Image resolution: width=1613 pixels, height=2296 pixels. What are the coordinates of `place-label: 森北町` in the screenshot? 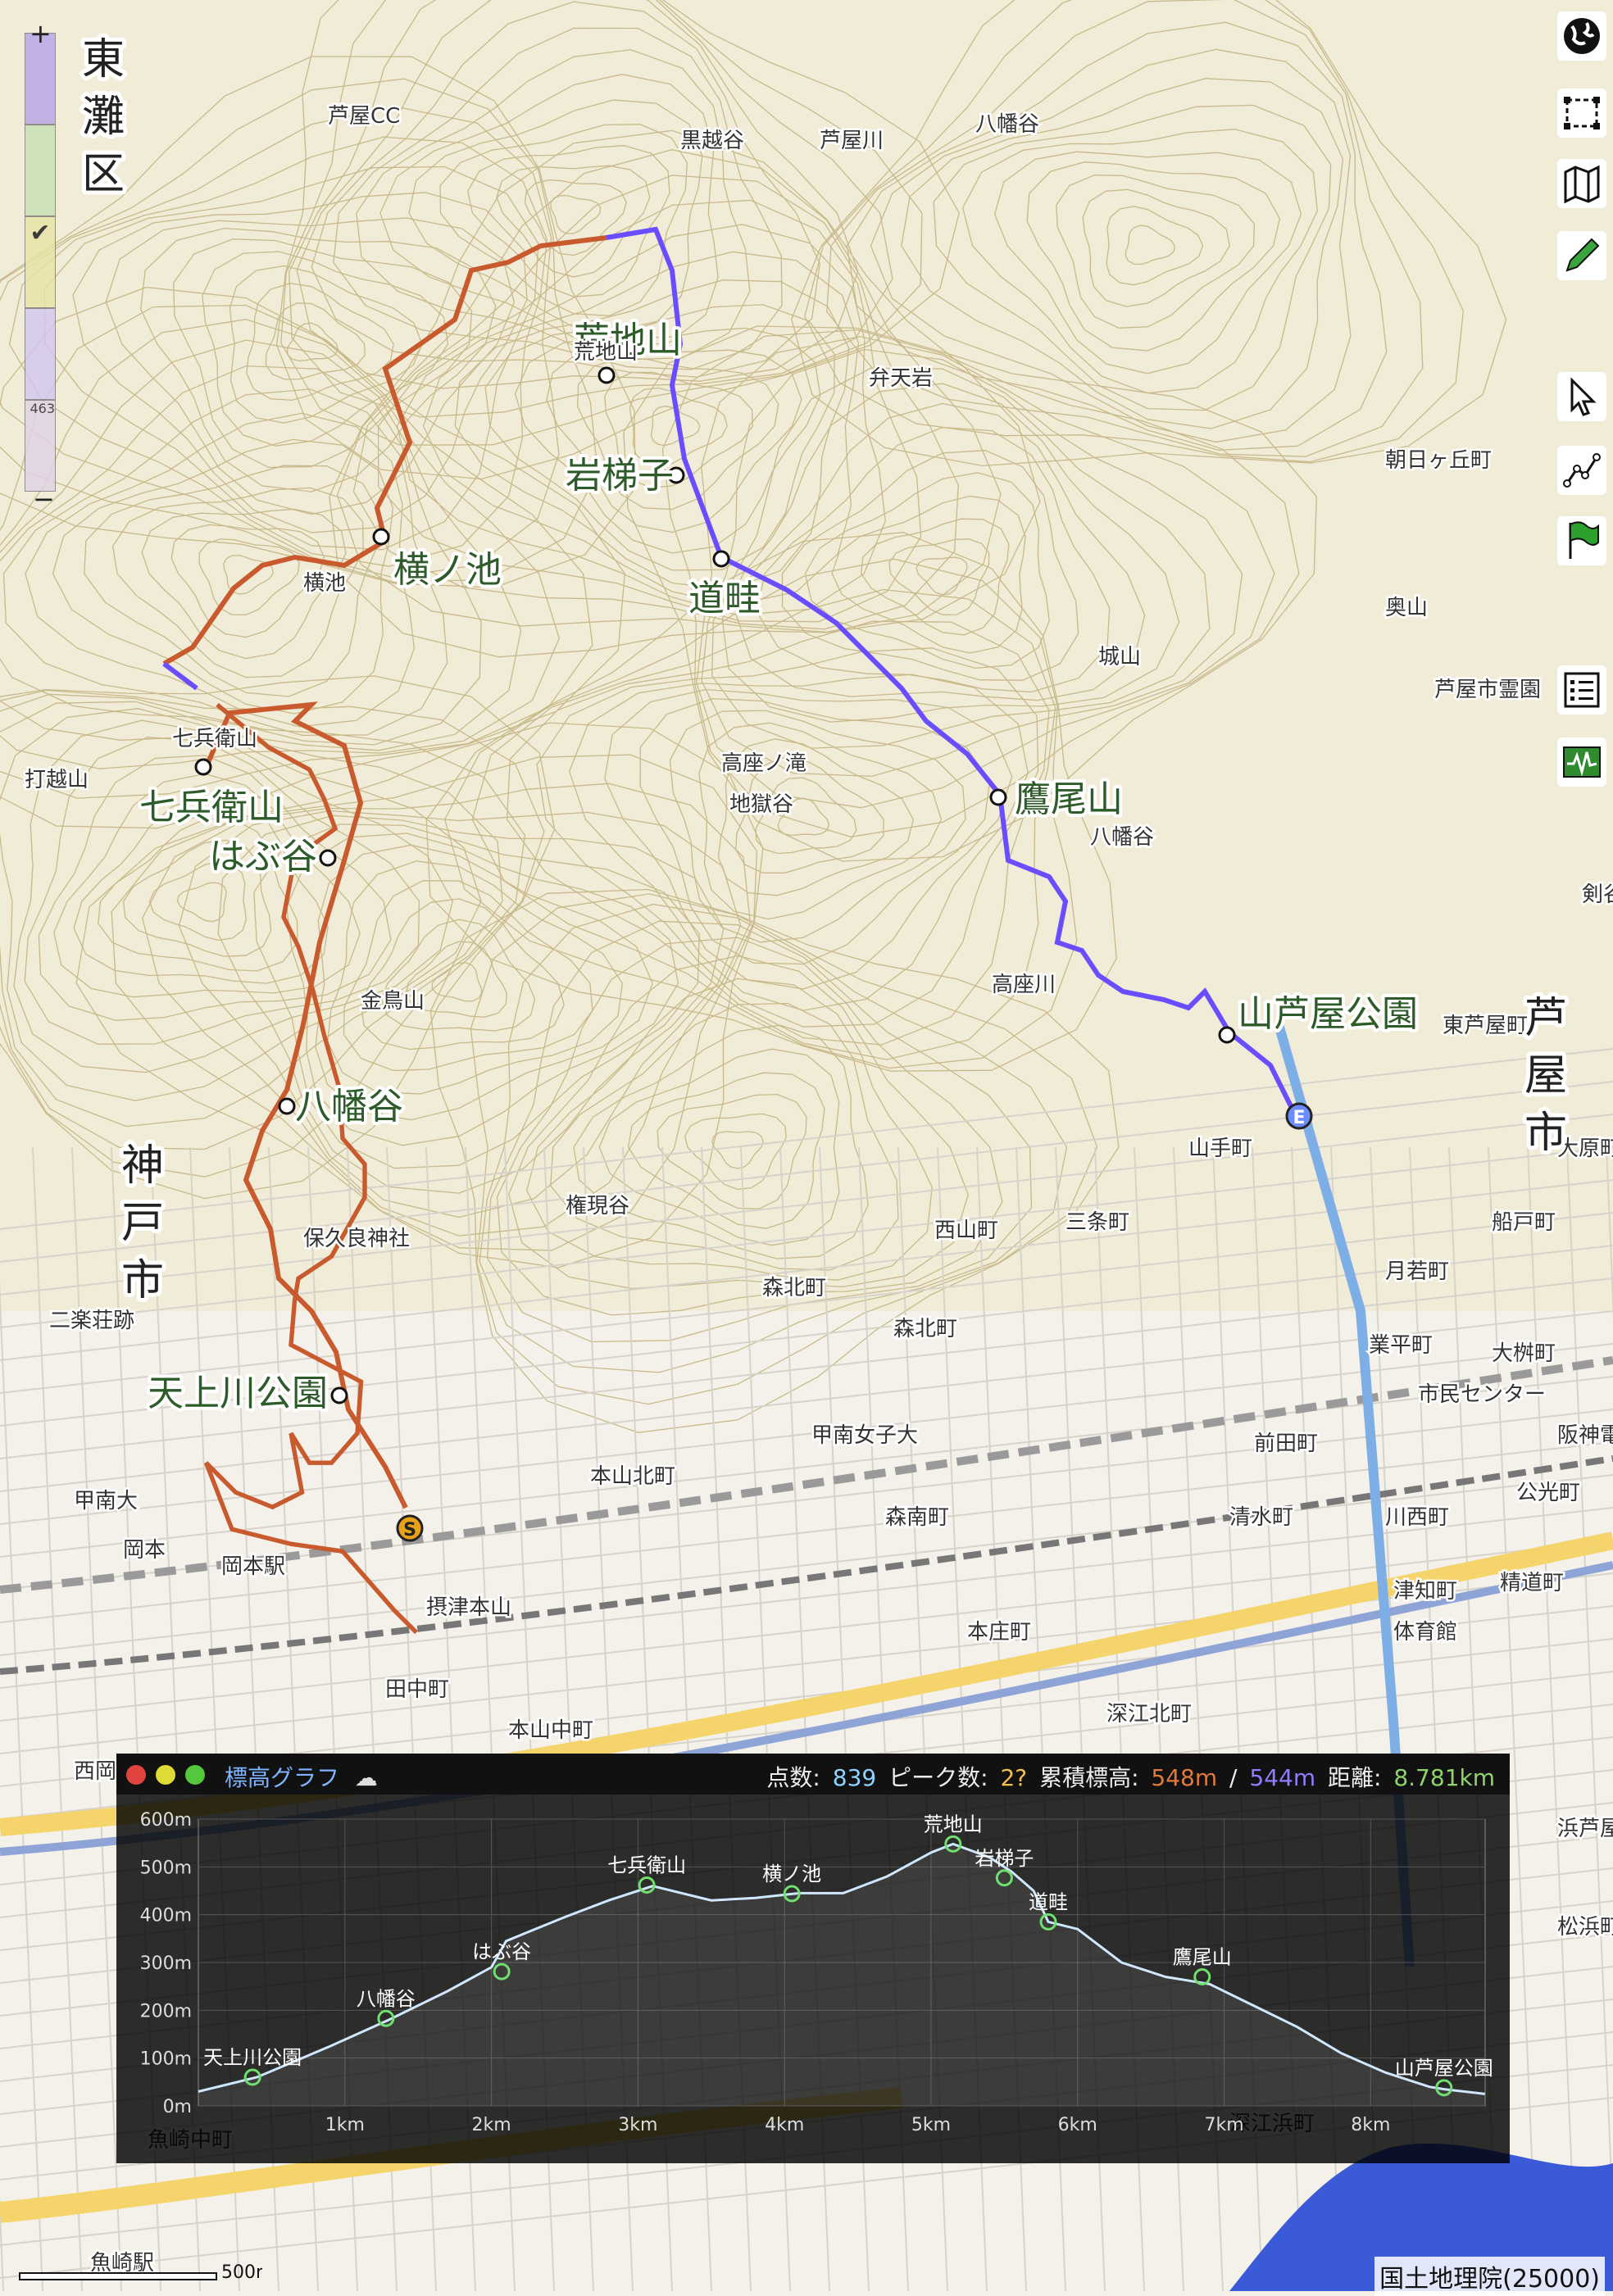 It's located at (794, 1288).